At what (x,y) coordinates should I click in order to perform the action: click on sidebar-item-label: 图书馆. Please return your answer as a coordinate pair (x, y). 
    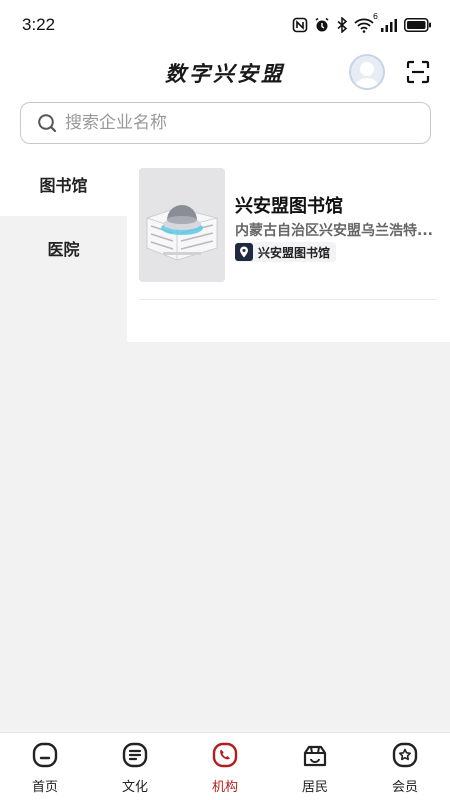
    Looking at the image, I should click on (63, 185).